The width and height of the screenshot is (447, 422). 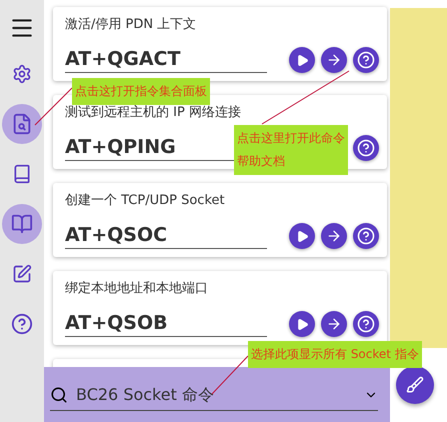 I want to click on clear-button, so click(x=415, y=385).